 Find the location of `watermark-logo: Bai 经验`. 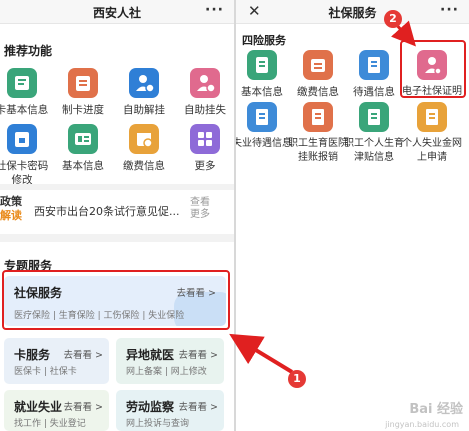

watermark-logo: Bai 经验 is located at coordinates (436, 409).